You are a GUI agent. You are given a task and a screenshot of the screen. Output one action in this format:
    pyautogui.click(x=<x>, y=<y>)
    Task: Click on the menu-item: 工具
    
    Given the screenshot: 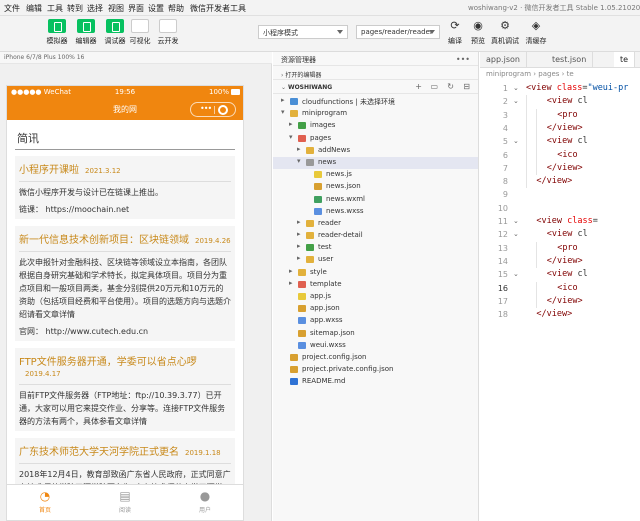 What is the action you would take?
    pyautogui.click(x=55, y=8)
    